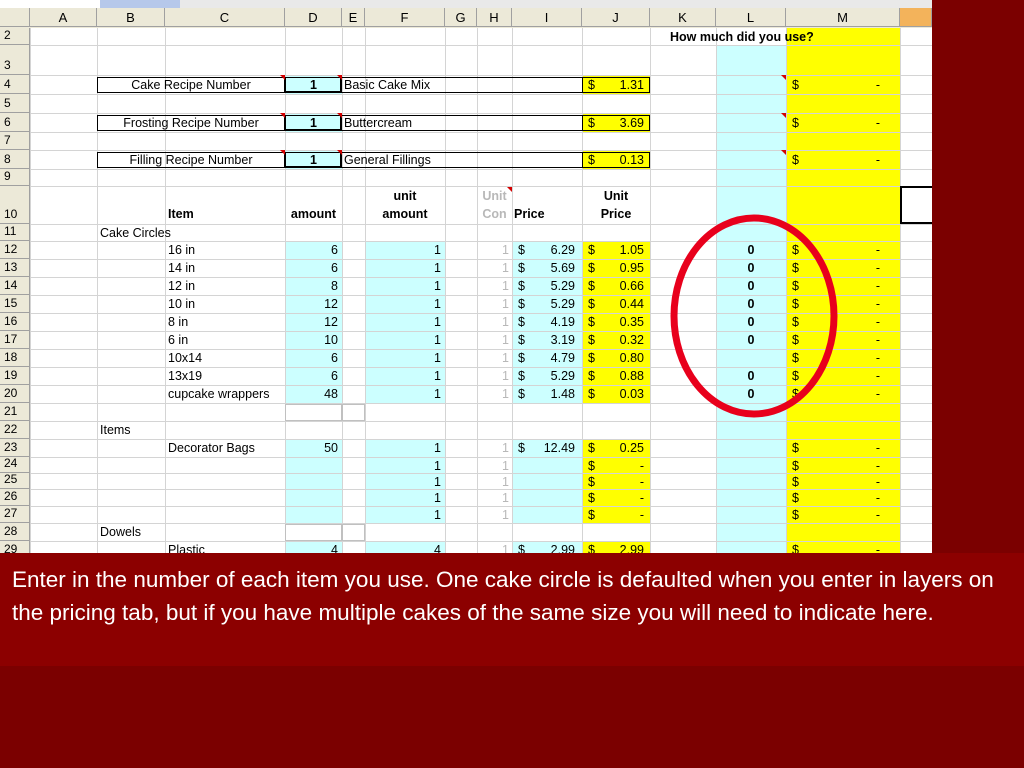 This screenshot has height=768, width=1024. I want to click on item-price-12: 6.29, so click(552, 250).